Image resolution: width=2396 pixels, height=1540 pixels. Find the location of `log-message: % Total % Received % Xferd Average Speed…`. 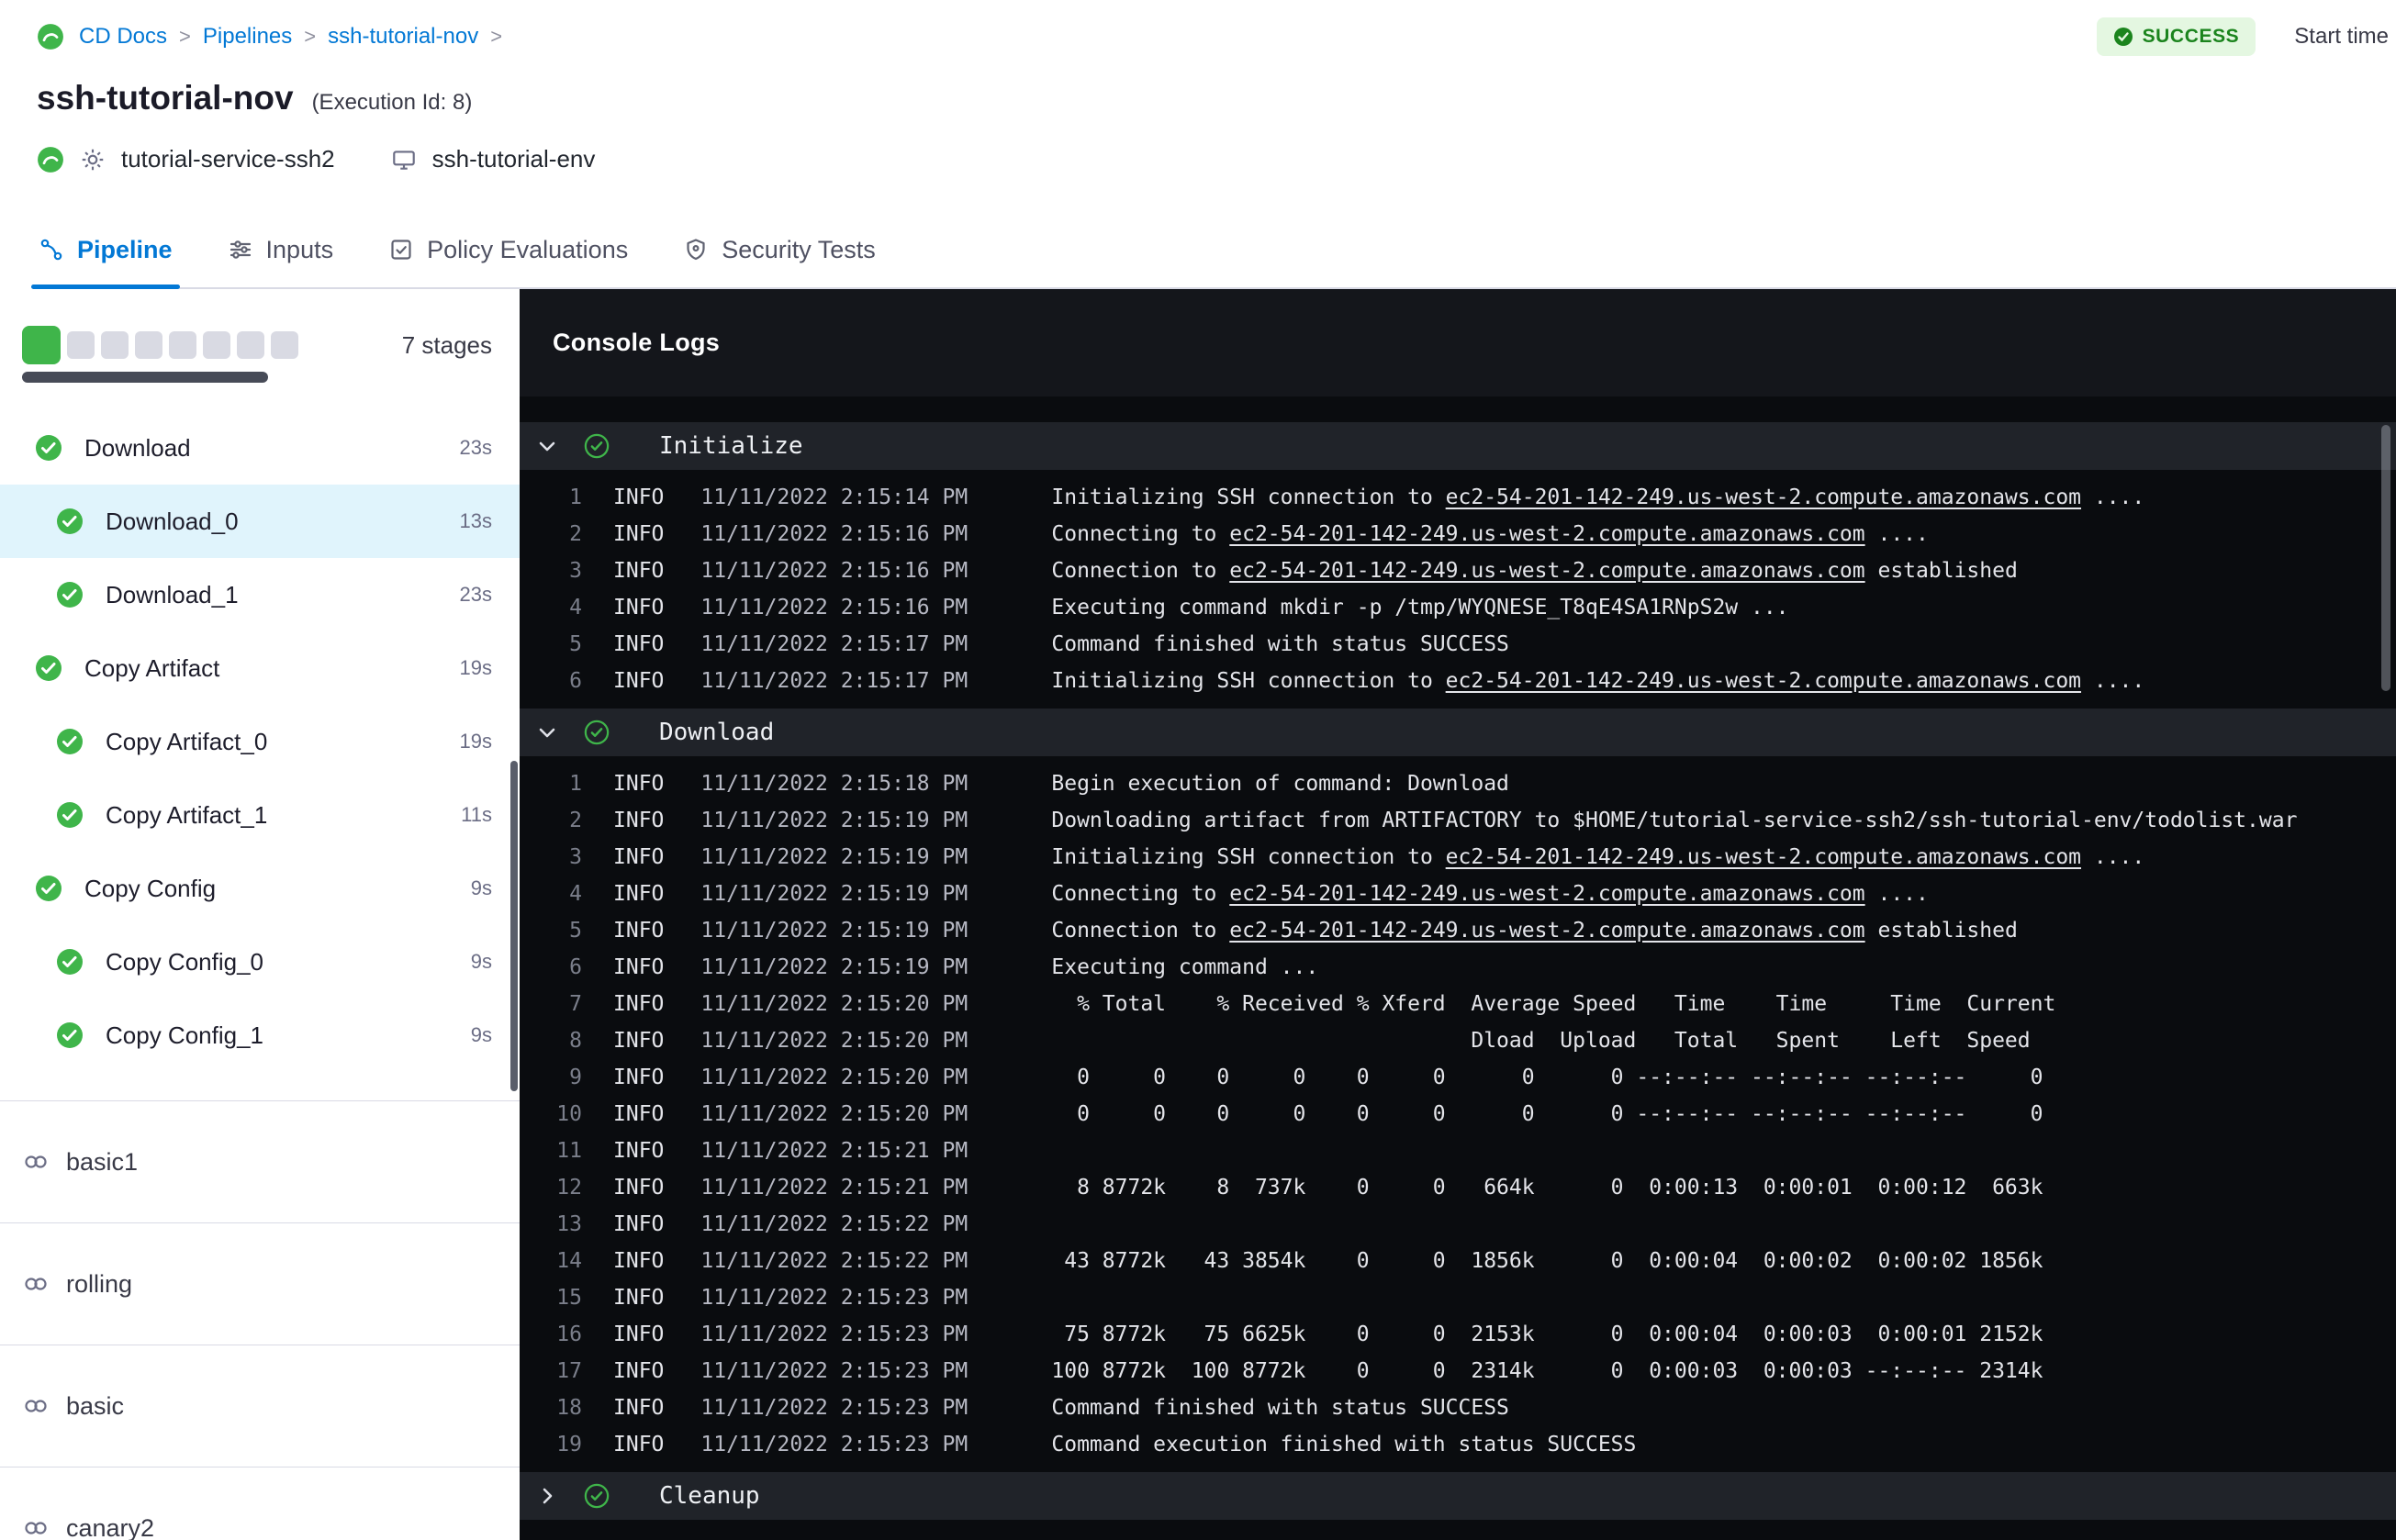

log-message: % Total % Received % Xferd Average Speed… is located at coordinates (1553, 1004).